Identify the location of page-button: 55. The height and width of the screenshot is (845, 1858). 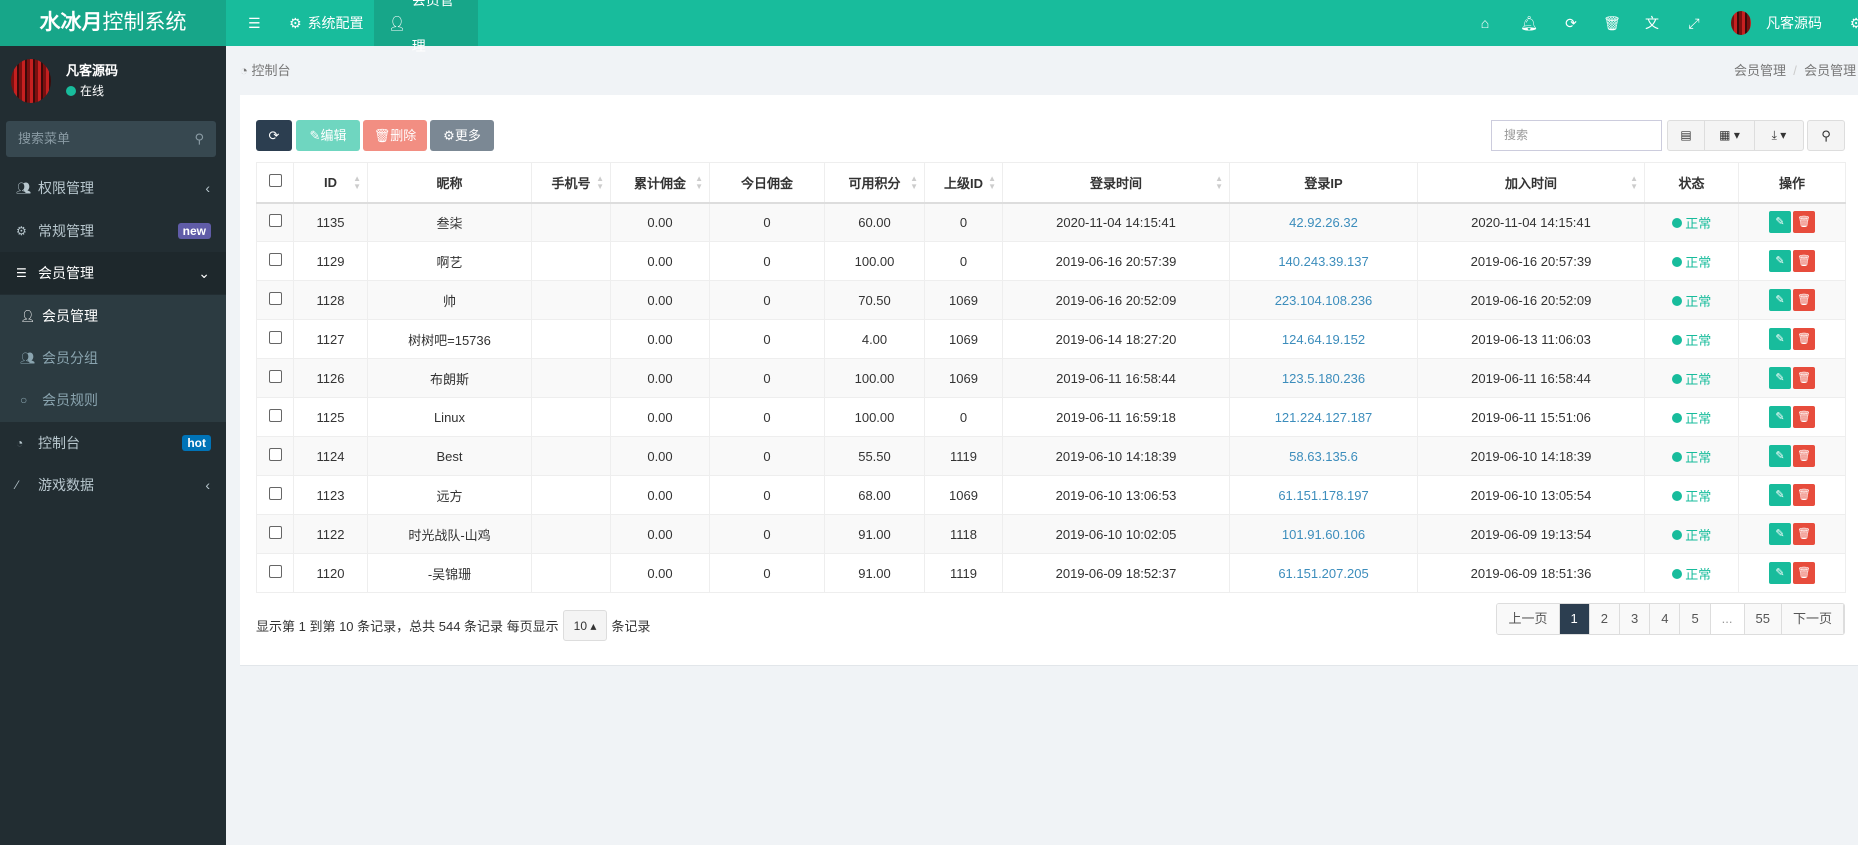
(1763, 619).